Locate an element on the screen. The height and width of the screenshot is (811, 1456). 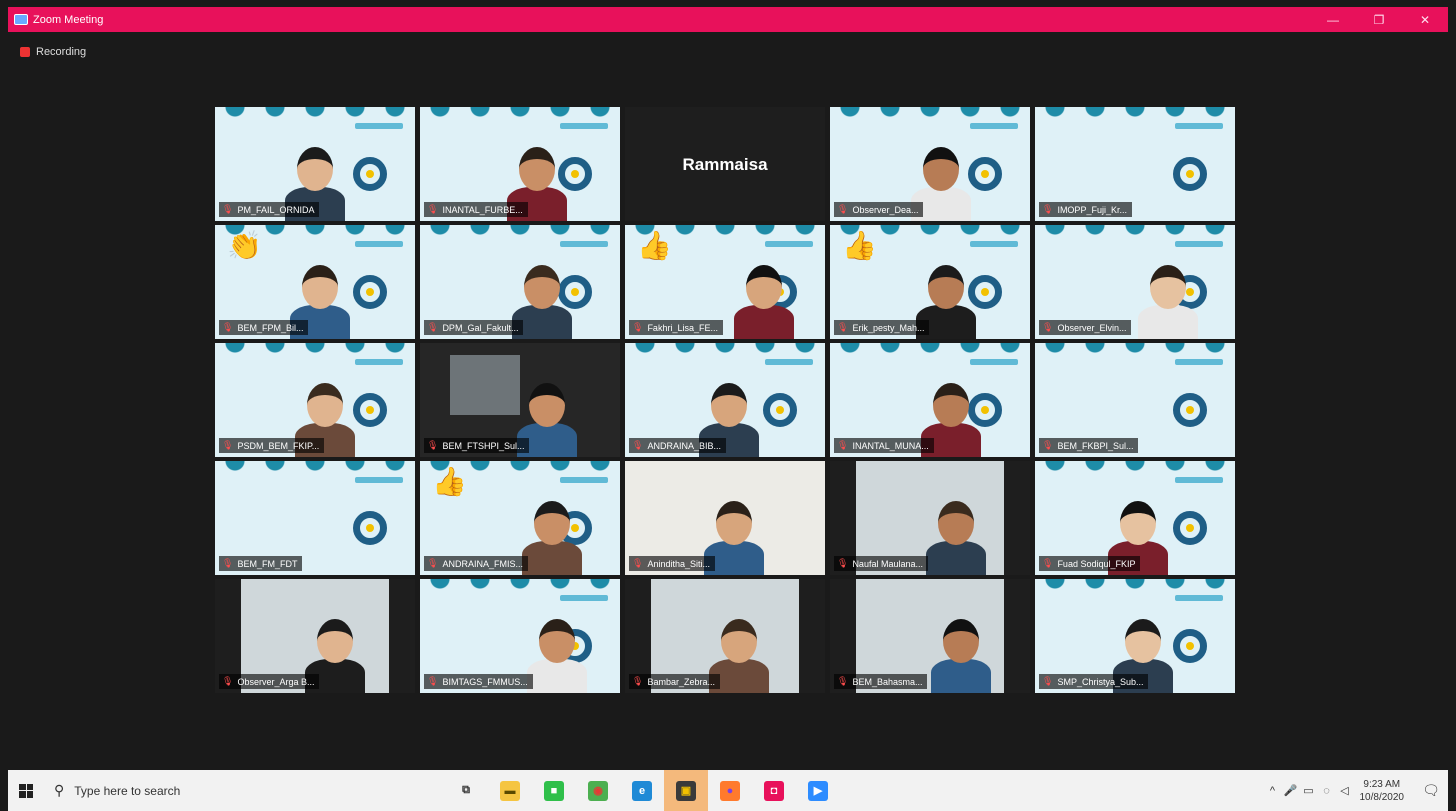
camera-app-taskbar-button: ◘ is located at coordinates (774, 790).